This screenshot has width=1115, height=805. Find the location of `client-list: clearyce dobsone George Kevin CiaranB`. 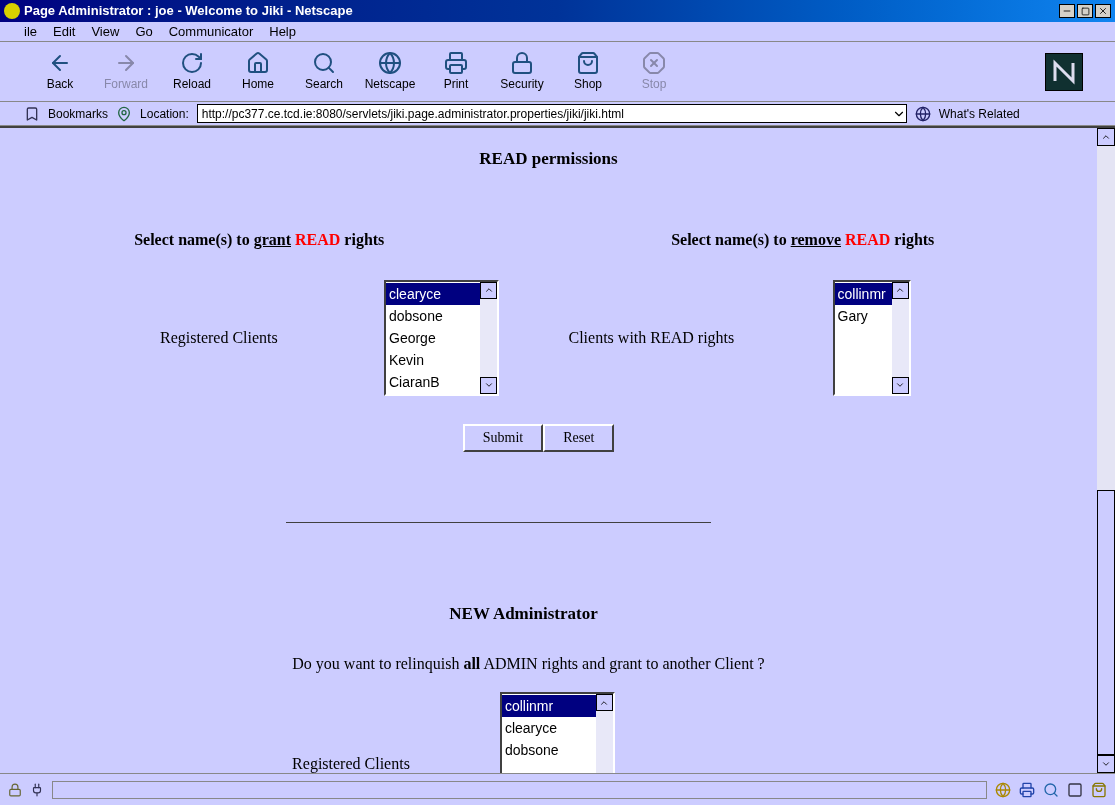

client-list: clearyce dobsone George Kevin CiaranB is located at coordinates (441, 337).